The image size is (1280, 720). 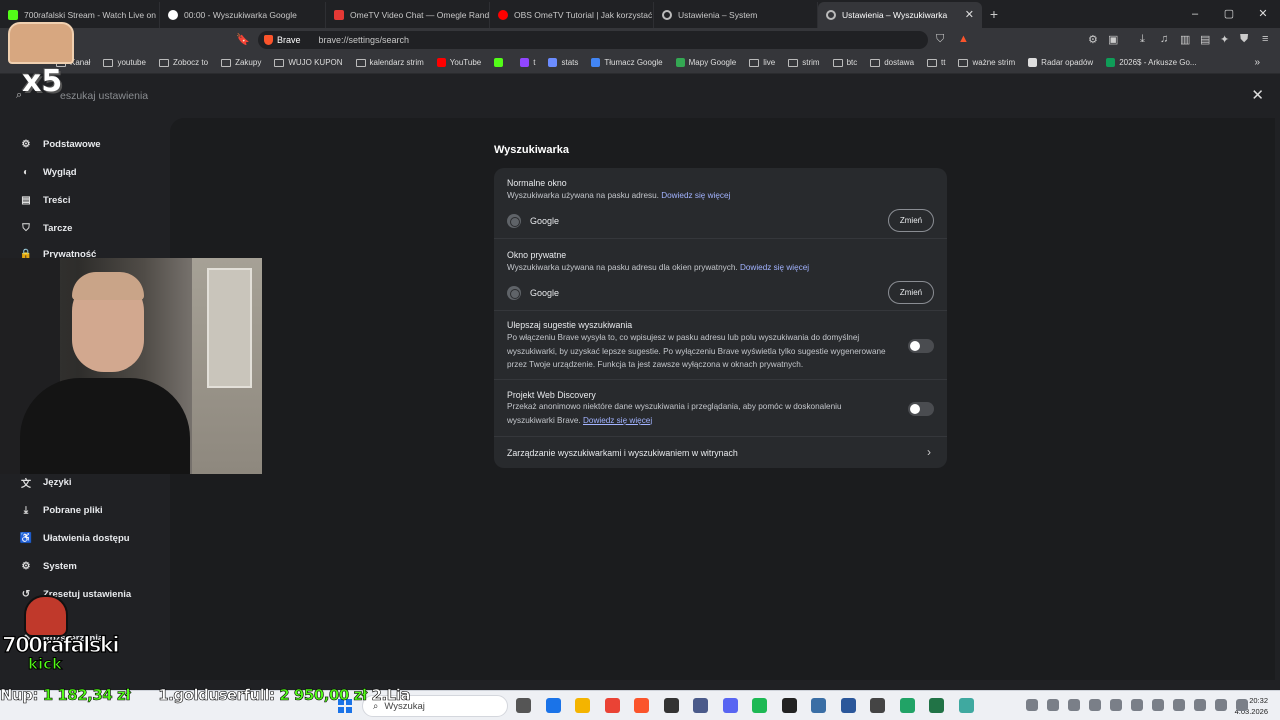 I want to click on sidebar-item-system: ⚙ System, so click(x=48, y=566).